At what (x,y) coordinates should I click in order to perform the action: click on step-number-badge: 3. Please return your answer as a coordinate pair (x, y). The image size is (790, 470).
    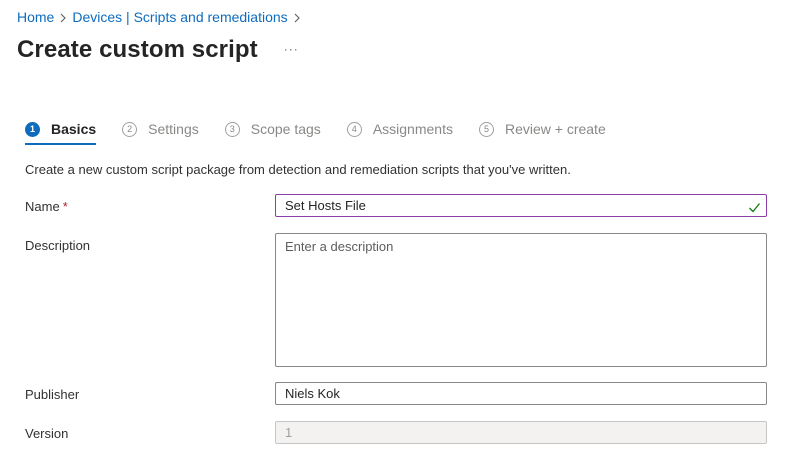
    Looking at the image, I should click on (232, 129).